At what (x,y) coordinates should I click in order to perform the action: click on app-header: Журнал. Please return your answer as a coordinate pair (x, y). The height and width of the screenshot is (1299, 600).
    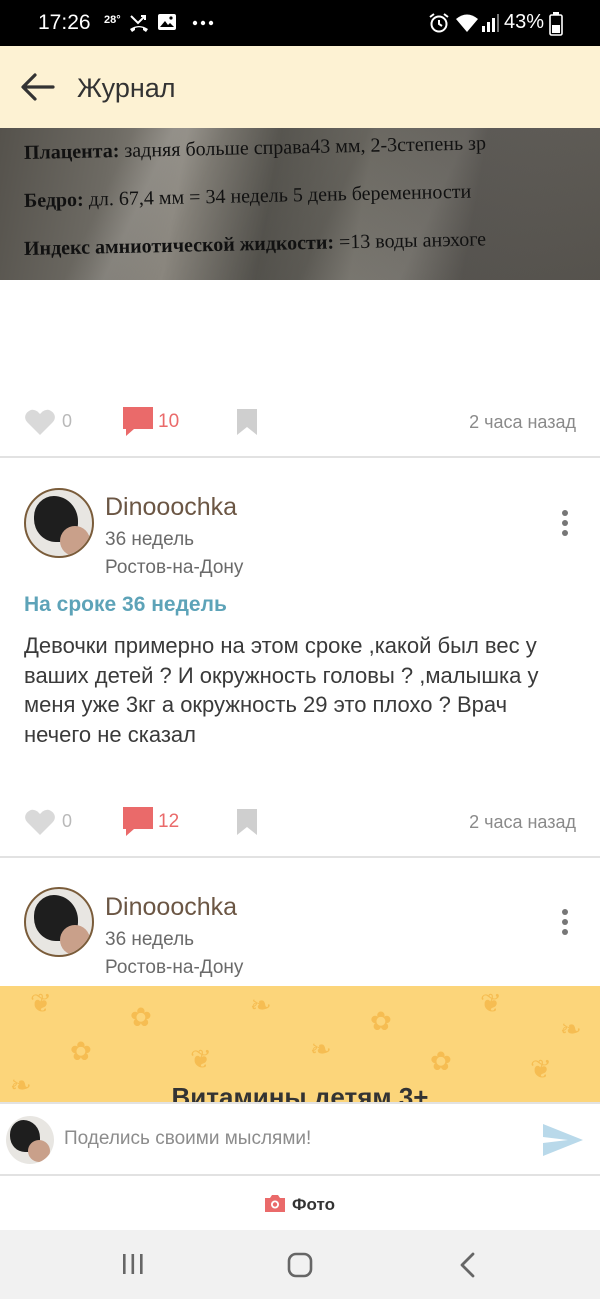
    Looking at the image, I should click on (300, 87).